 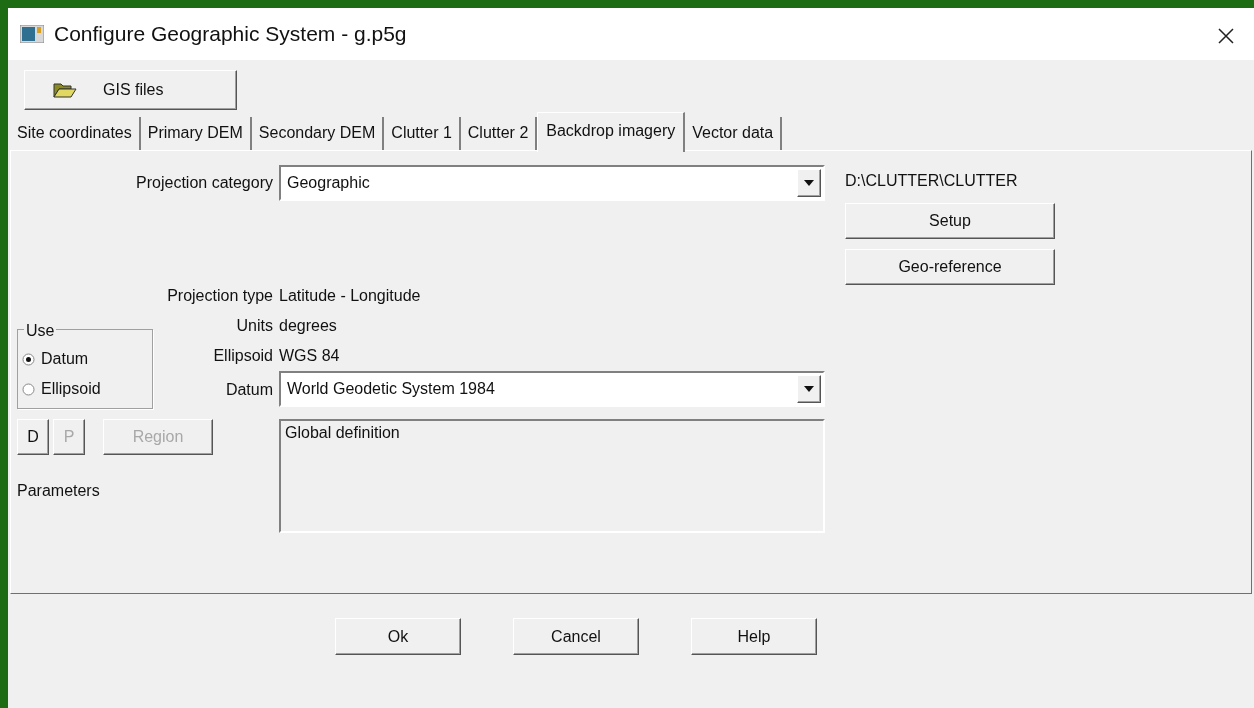 What do you see at coordinates (230, 34) in the screenshot?
I see `window-title: Configure Geographic System - g.p5g` at bounding box center [230, 34].